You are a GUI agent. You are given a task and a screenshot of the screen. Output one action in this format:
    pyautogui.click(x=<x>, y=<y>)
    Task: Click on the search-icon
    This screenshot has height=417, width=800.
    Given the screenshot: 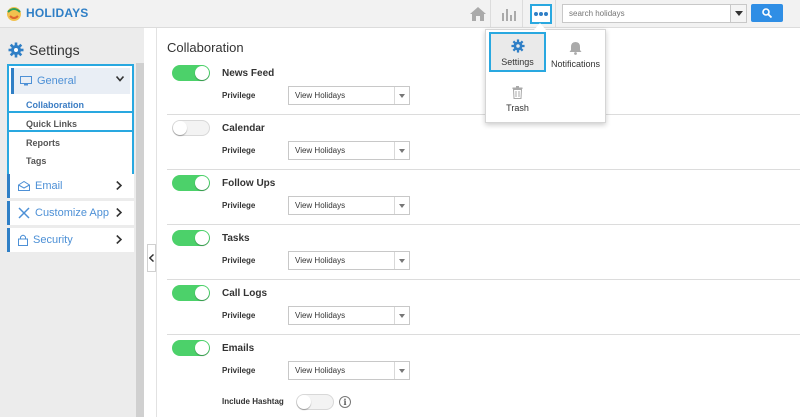 What is the action you would take?
    pyautogui.click(x=767, y=13)
    